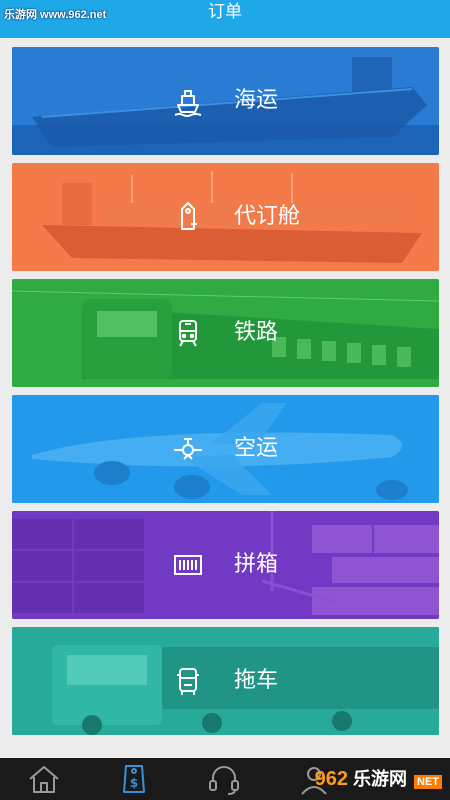 Image resolution: width=450 pixels, height=800 pixels. I want to click on brand-text: 乐游网, so click(379, 779).